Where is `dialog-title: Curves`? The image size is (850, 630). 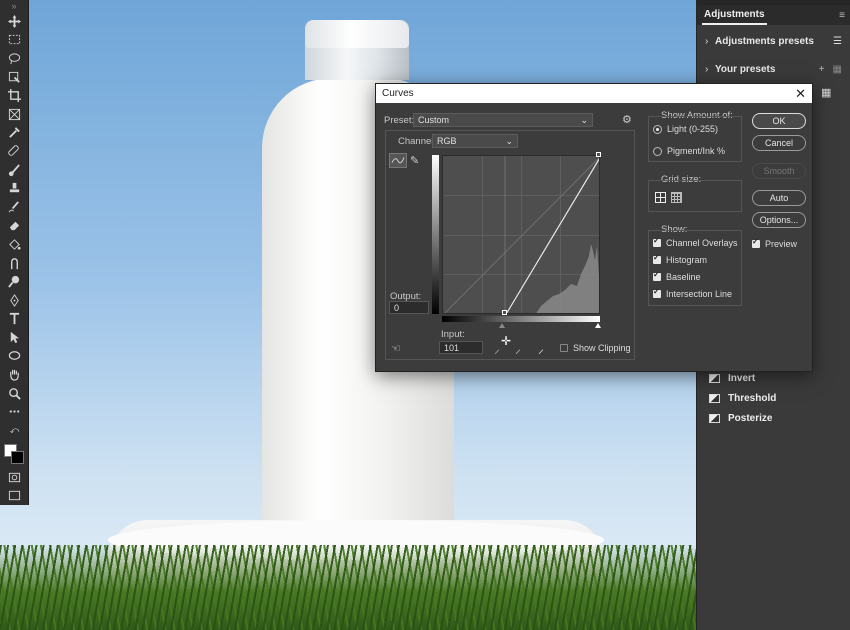
dialog-title: Curves is located at coordinates (398, 93).